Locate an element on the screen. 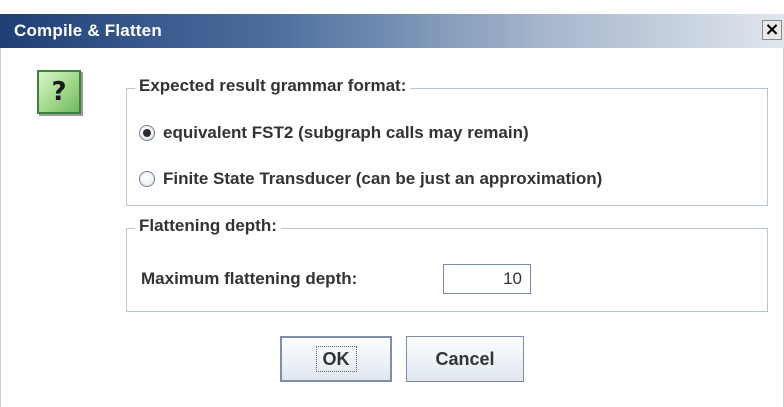  dialog-title: Compile & Flatten is located at coordinates (88, 30).